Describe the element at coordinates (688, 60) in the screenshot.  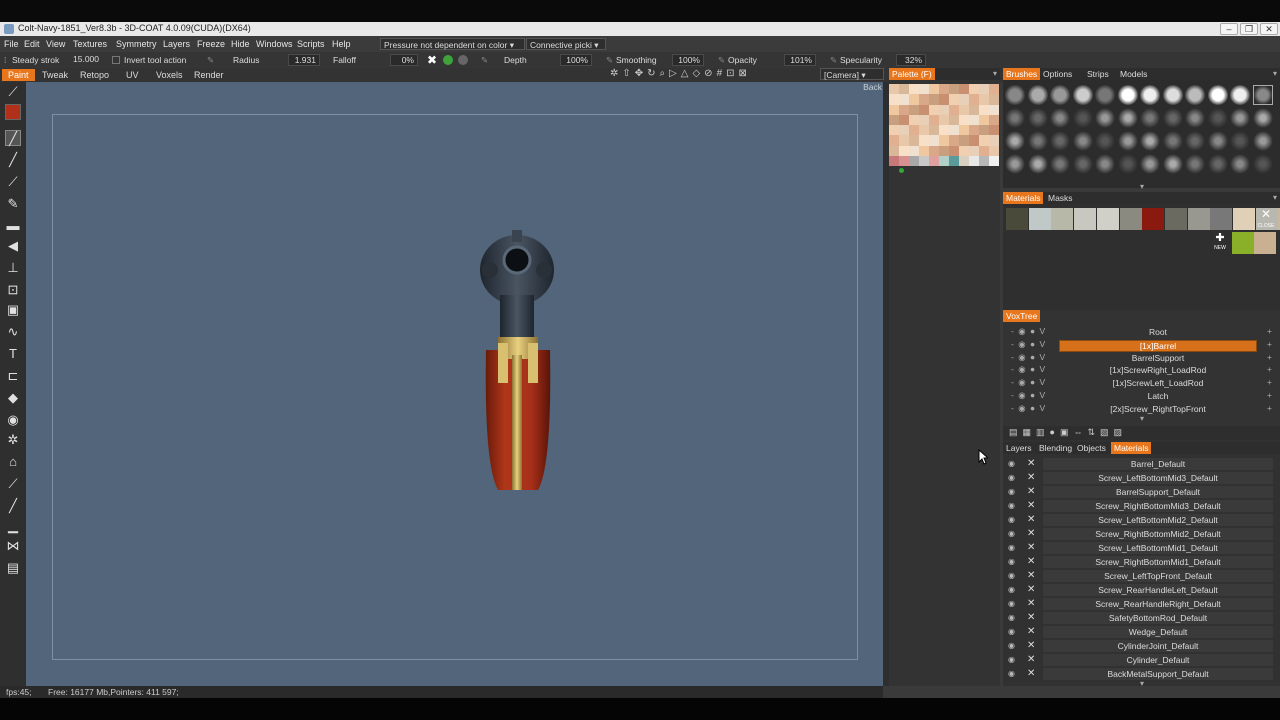
I see `smoothing-value: 100%` at that location.